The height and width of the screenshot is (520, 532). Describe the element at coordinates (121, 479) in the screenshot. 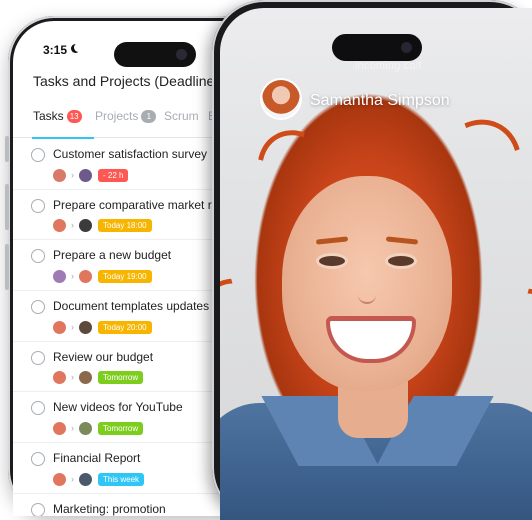

I see `deadline-badge: This week` at that location.